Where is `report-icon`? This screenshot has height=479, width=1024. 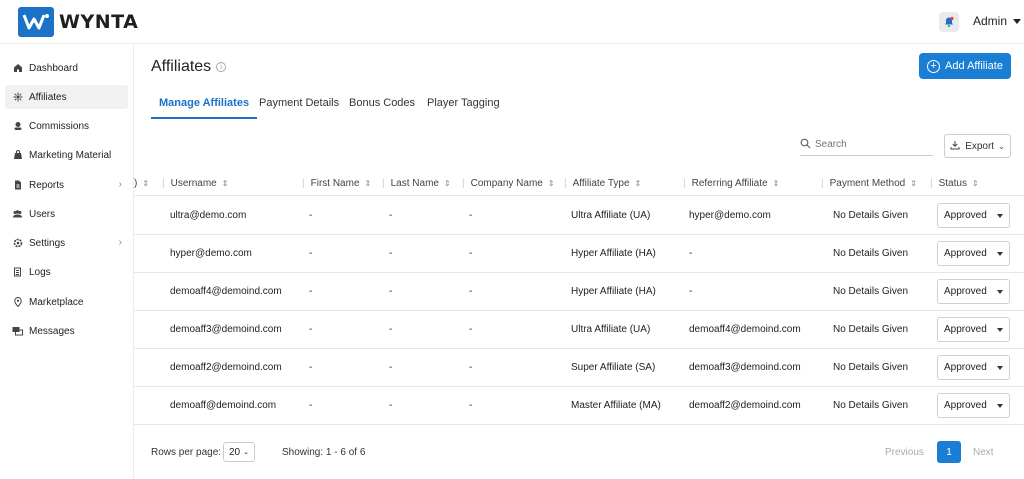 report-icon is located at coordinates (17, 185).